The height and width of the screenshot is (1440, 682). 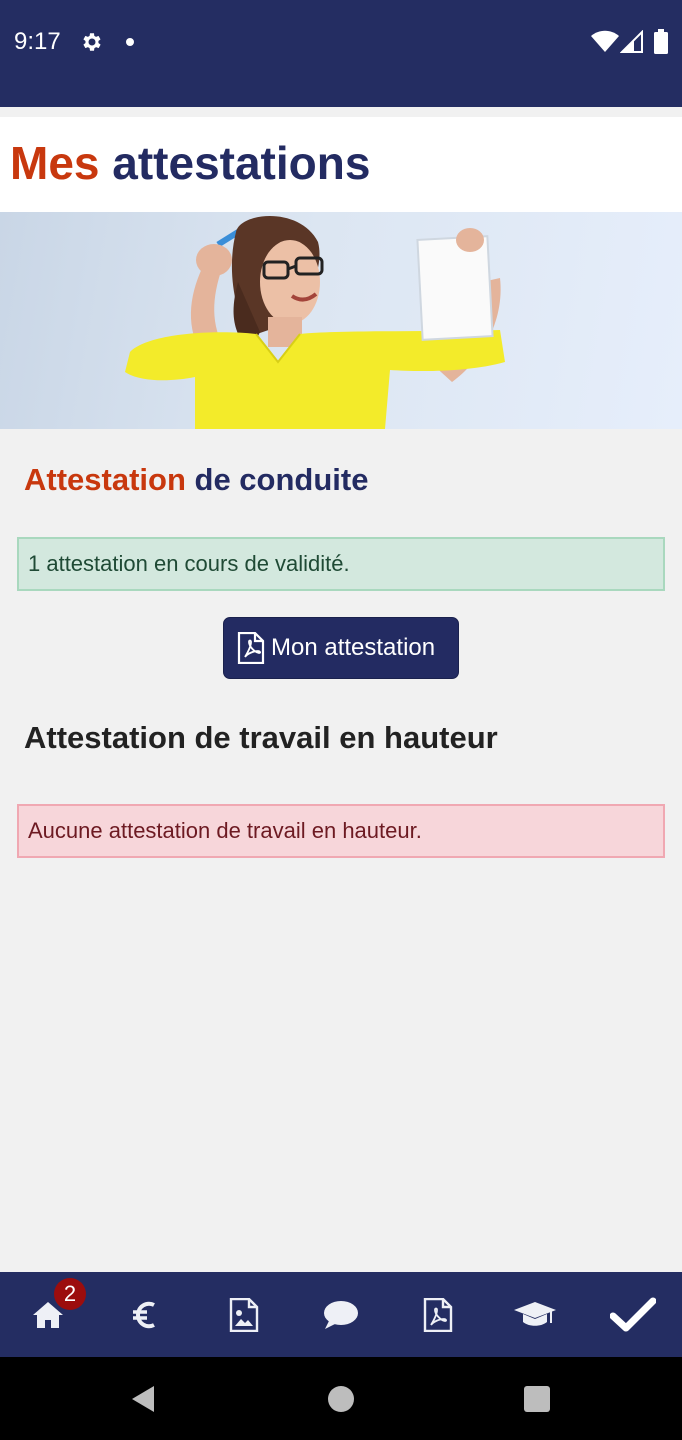 I want to click on bottom-nav, so click(x=341, y=1314).